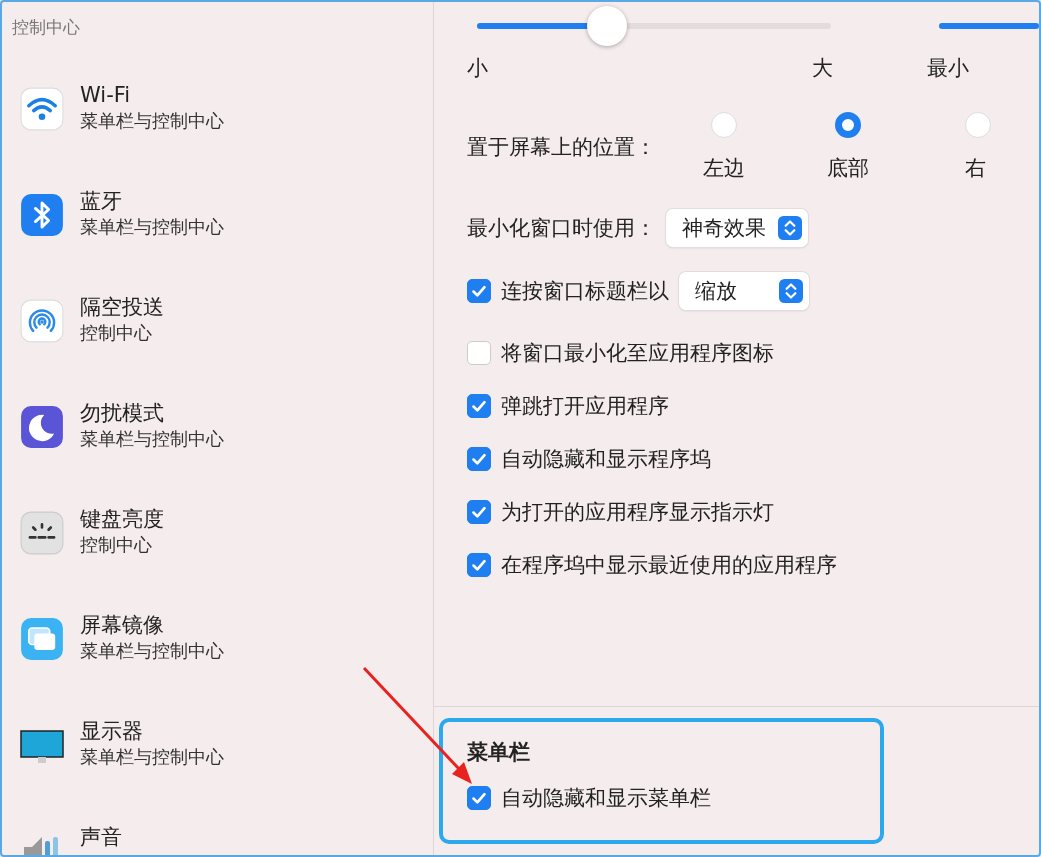  I want to click on slider-max-label: 大, so click(823, 68).